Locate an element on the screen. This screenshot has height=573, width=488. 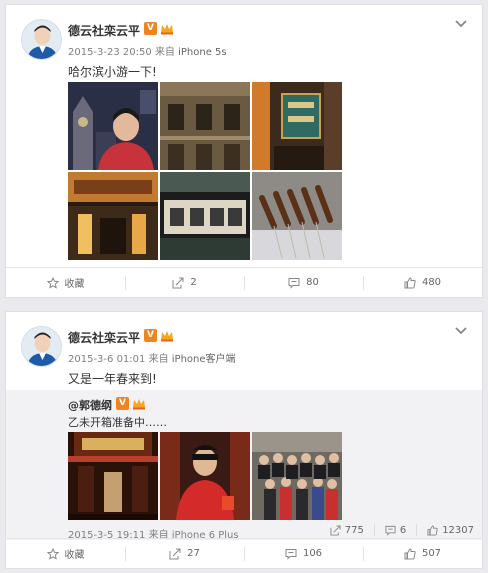
post-time: 2015-3-23 20:50 is located at coordinates (110, 52).